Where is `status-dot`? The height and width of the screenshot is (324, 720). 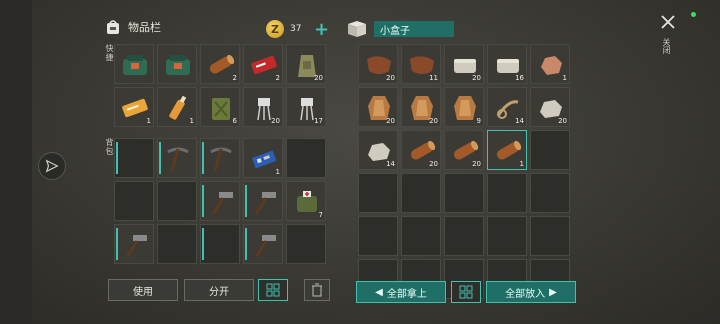
status-dot is located at coordinates (693, 14).